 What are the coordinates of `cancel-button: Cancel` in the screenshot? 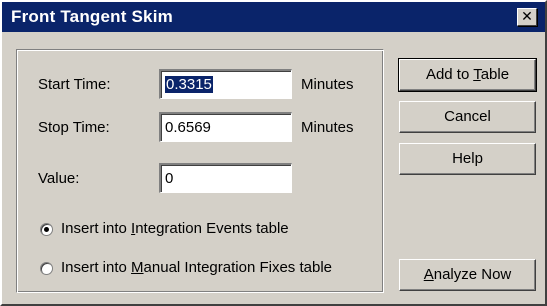 It's located at (467, 117).